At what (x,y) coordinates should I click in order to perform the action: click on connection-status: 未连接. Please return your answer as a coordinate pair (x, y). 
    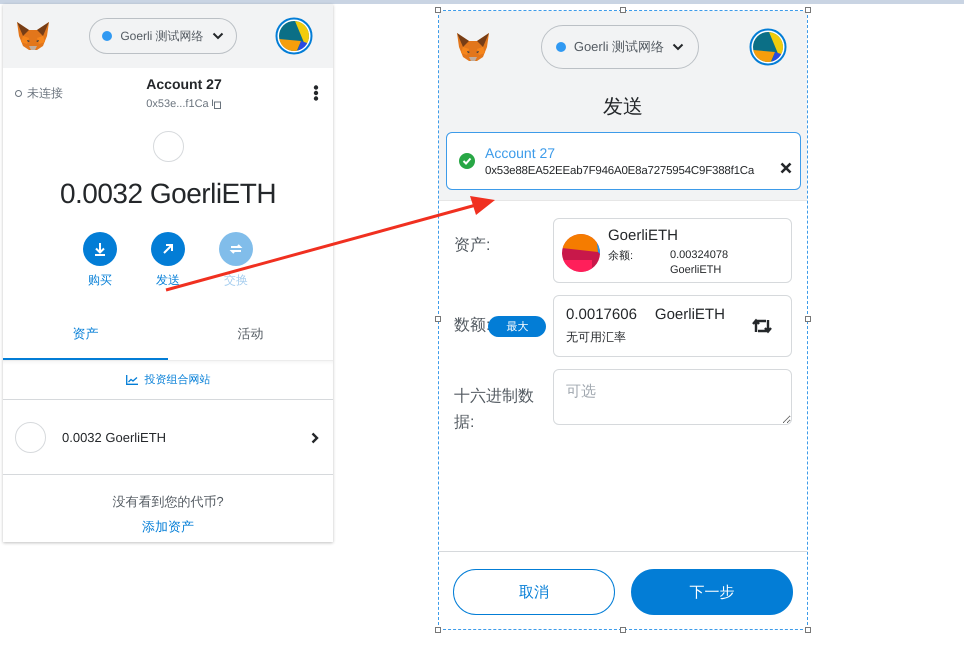
    Looking at the image, I should click on (55, 93).